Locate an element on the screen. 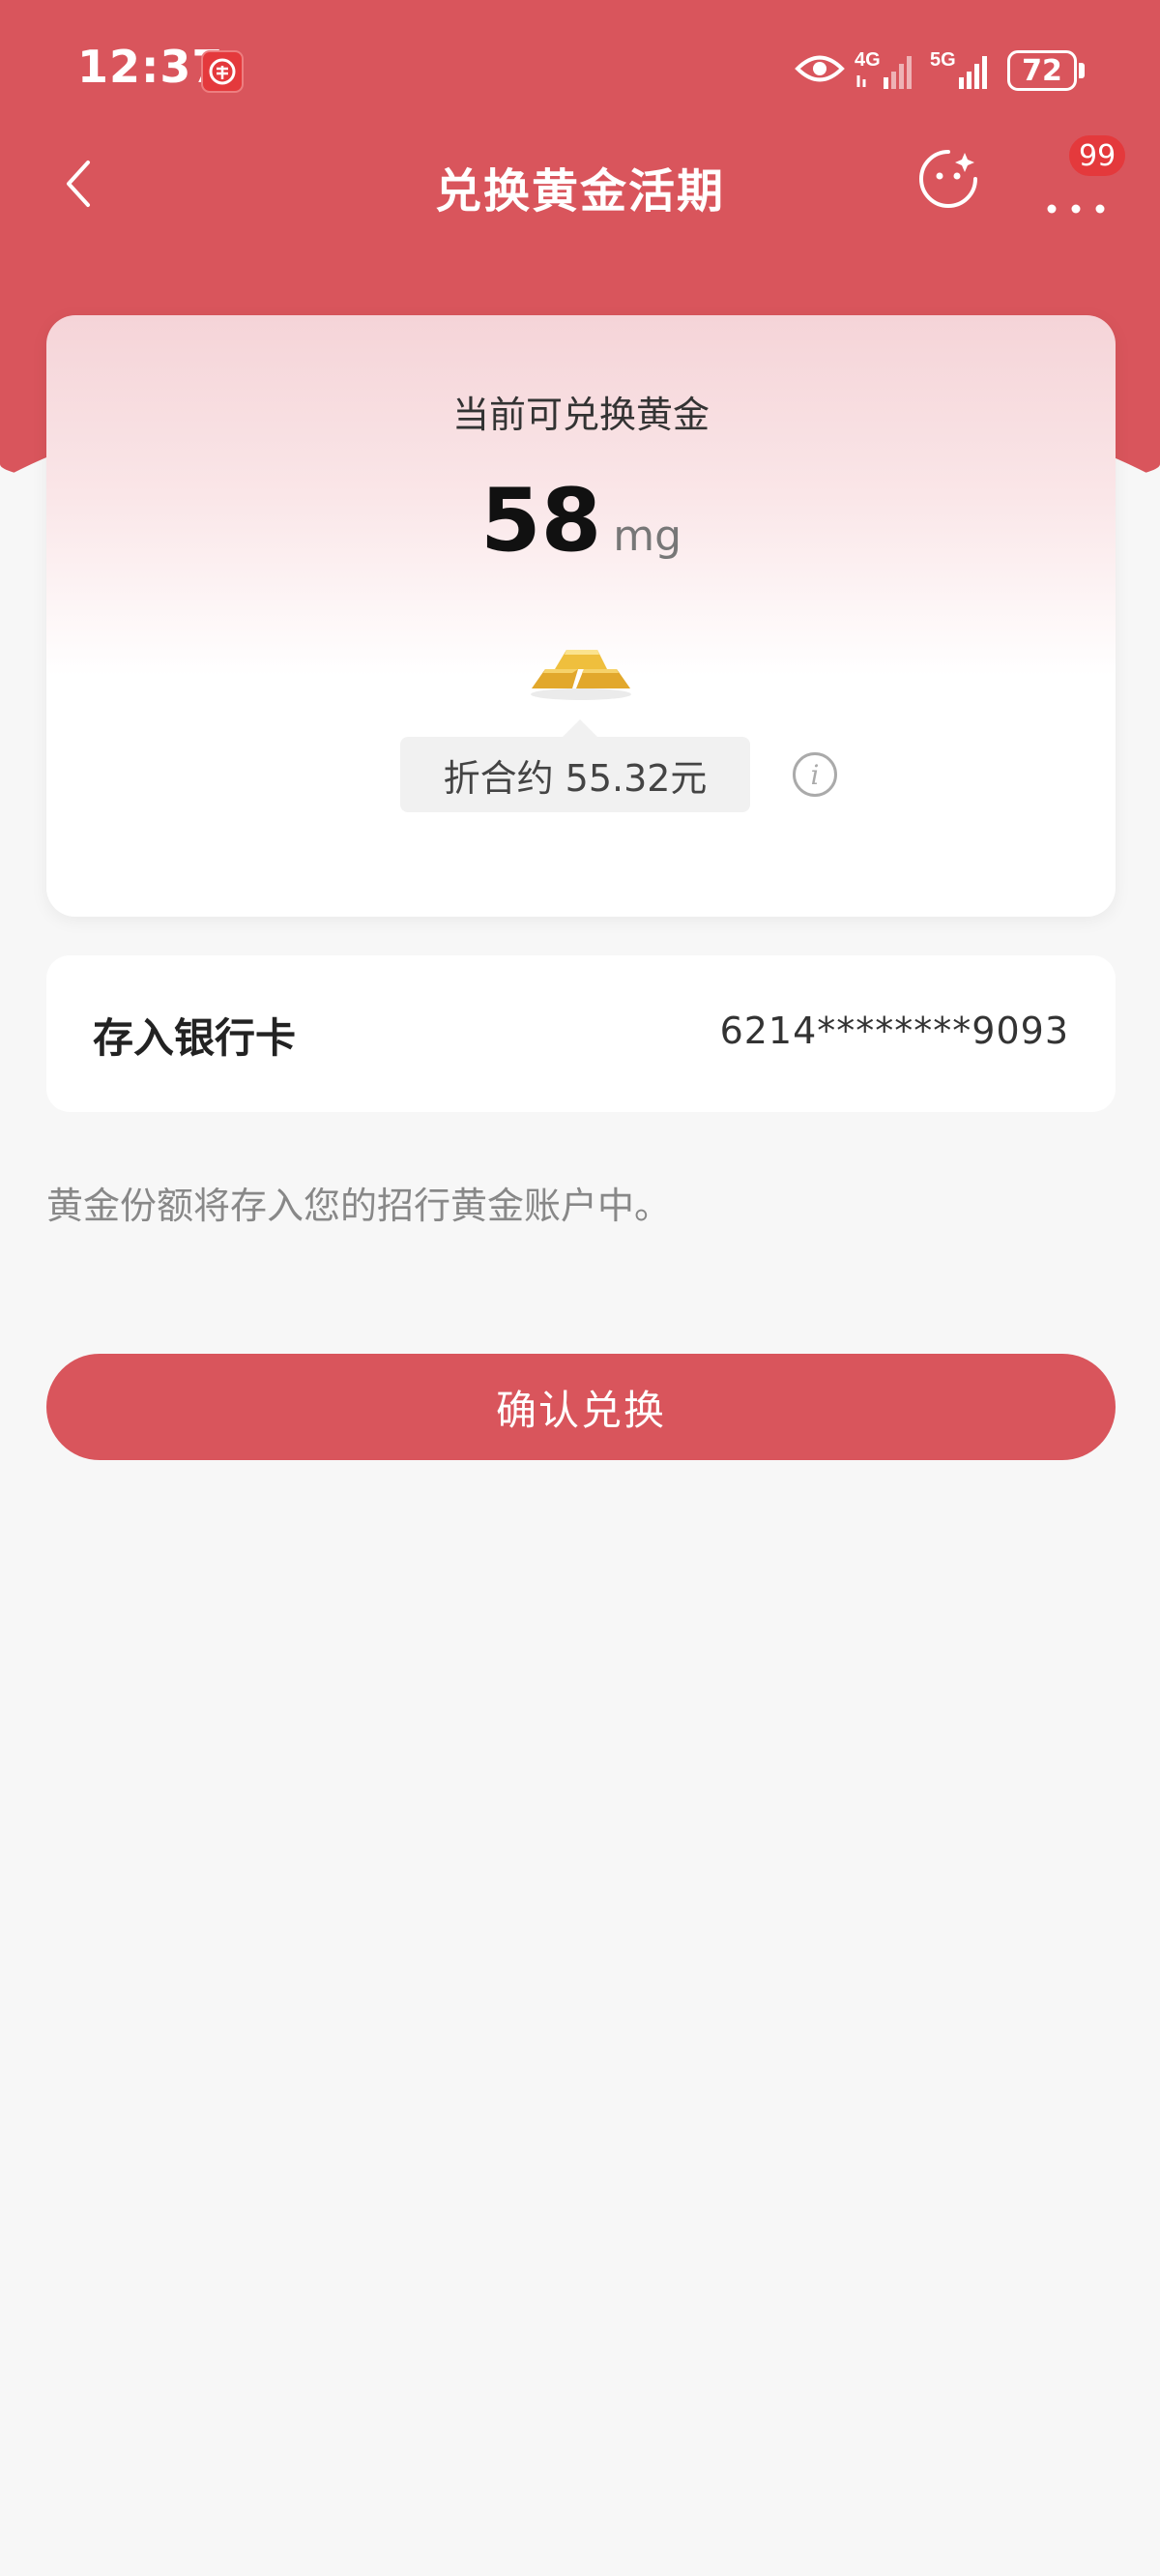 Image resolution: width=1160 pixels, height=2576 pixels. gold-amount: 58 mg is located at coordinates (581, 520).